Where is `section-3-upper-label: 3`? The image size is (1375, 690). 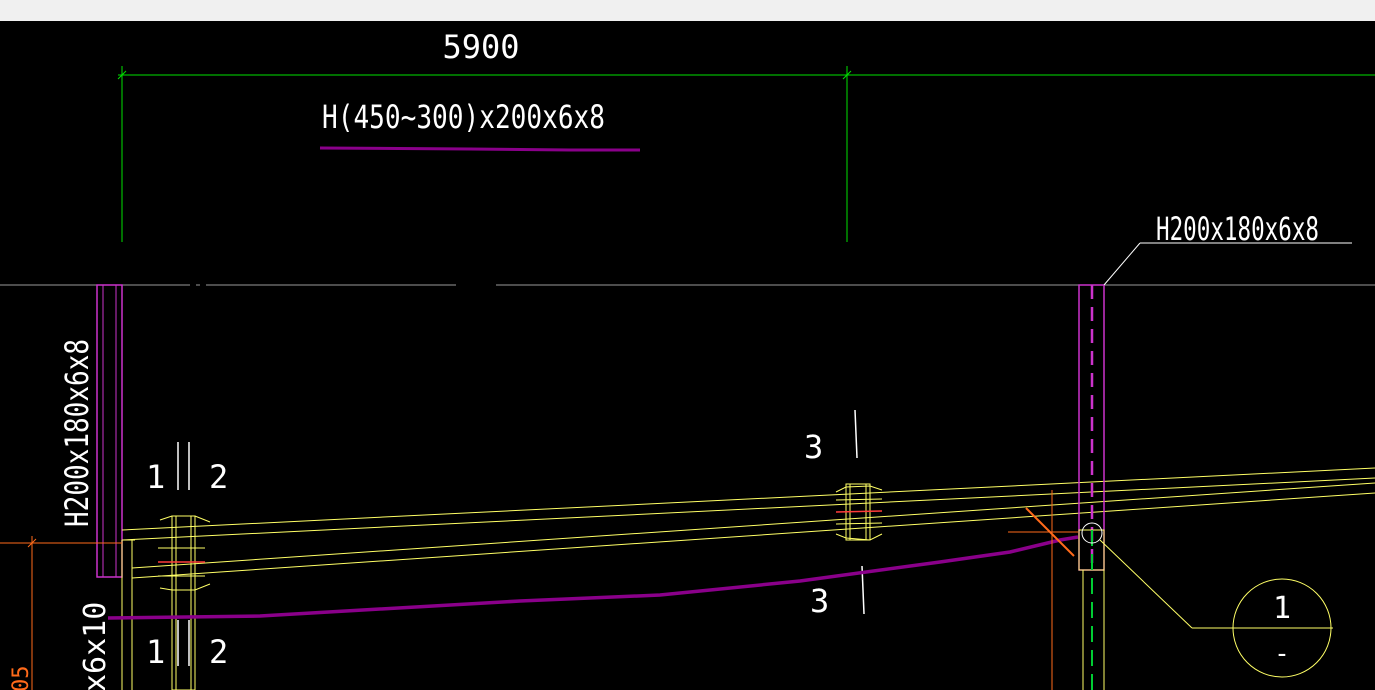 section-3-upper-label: 3 is located at coordinates (813, 447).